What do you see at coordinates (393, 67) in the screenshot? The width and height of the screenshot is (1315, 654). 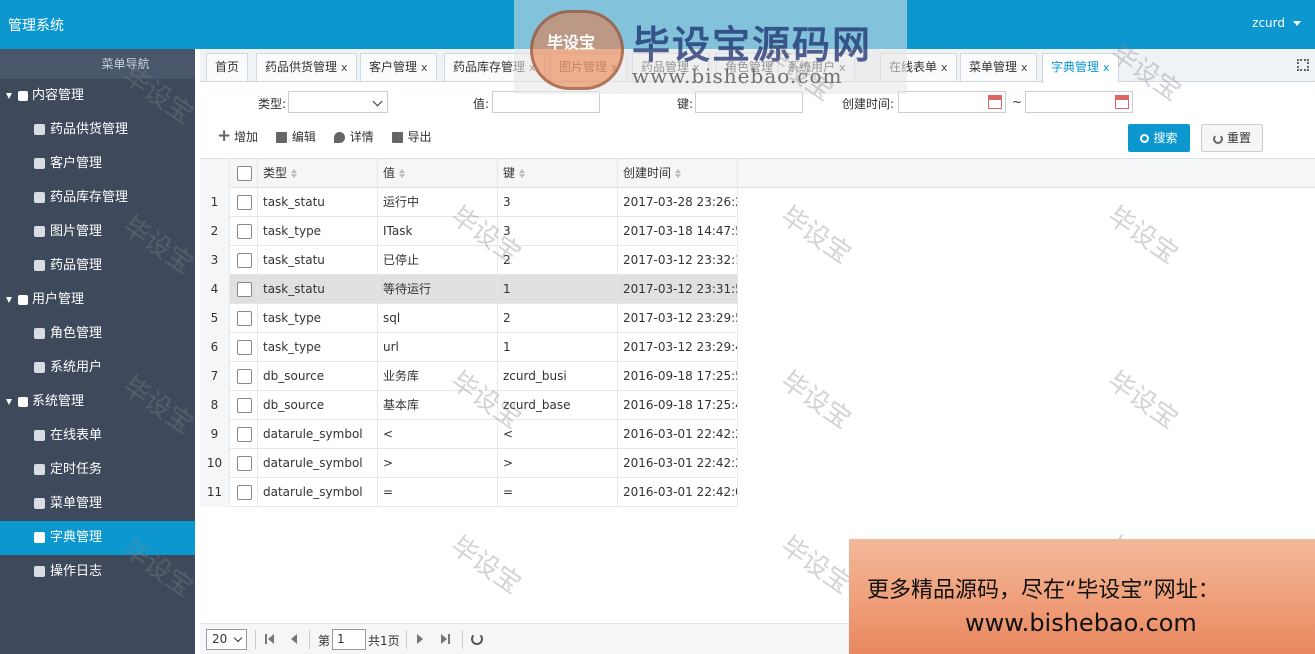 I see `tab-label: 客户管理` at bounding box center [393, 67].